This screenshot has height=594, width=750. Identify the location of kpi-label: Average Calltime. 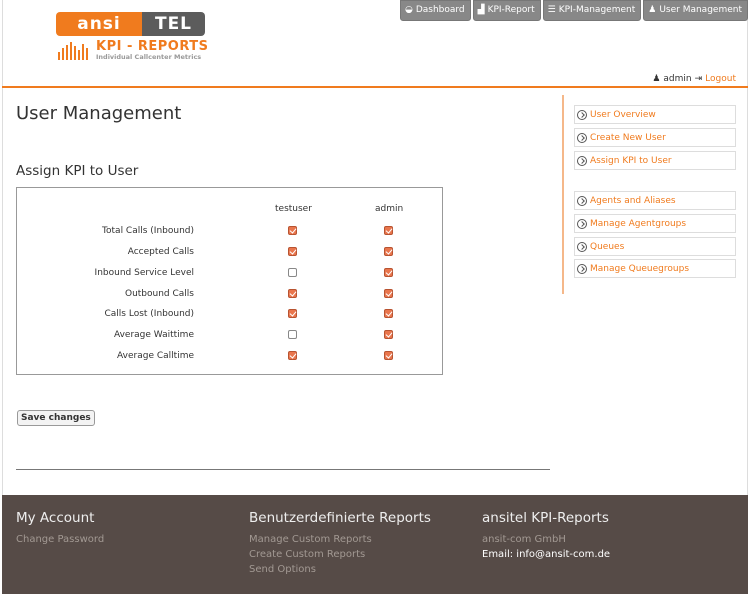
(155, 356).